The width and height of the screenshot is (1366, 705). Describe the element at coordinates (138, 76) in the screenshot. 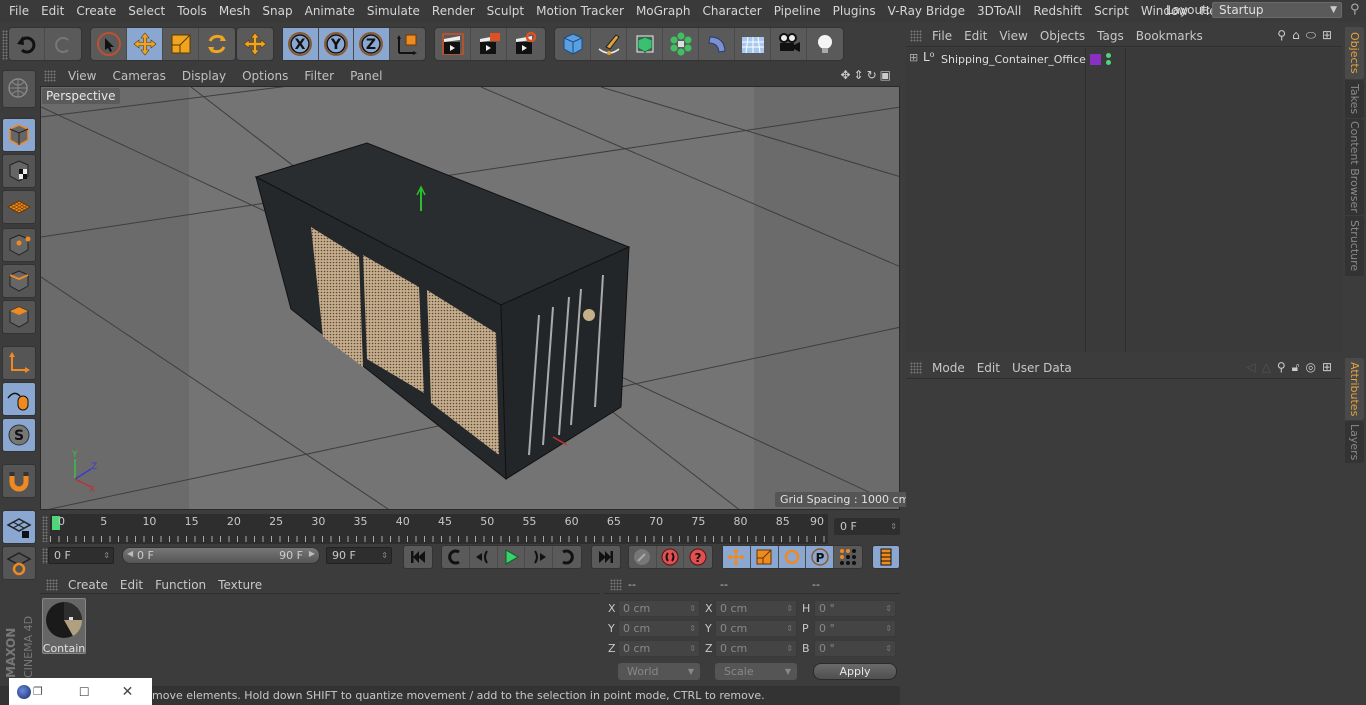

I see `viewport-menu-cameras: Cameras` at that location.